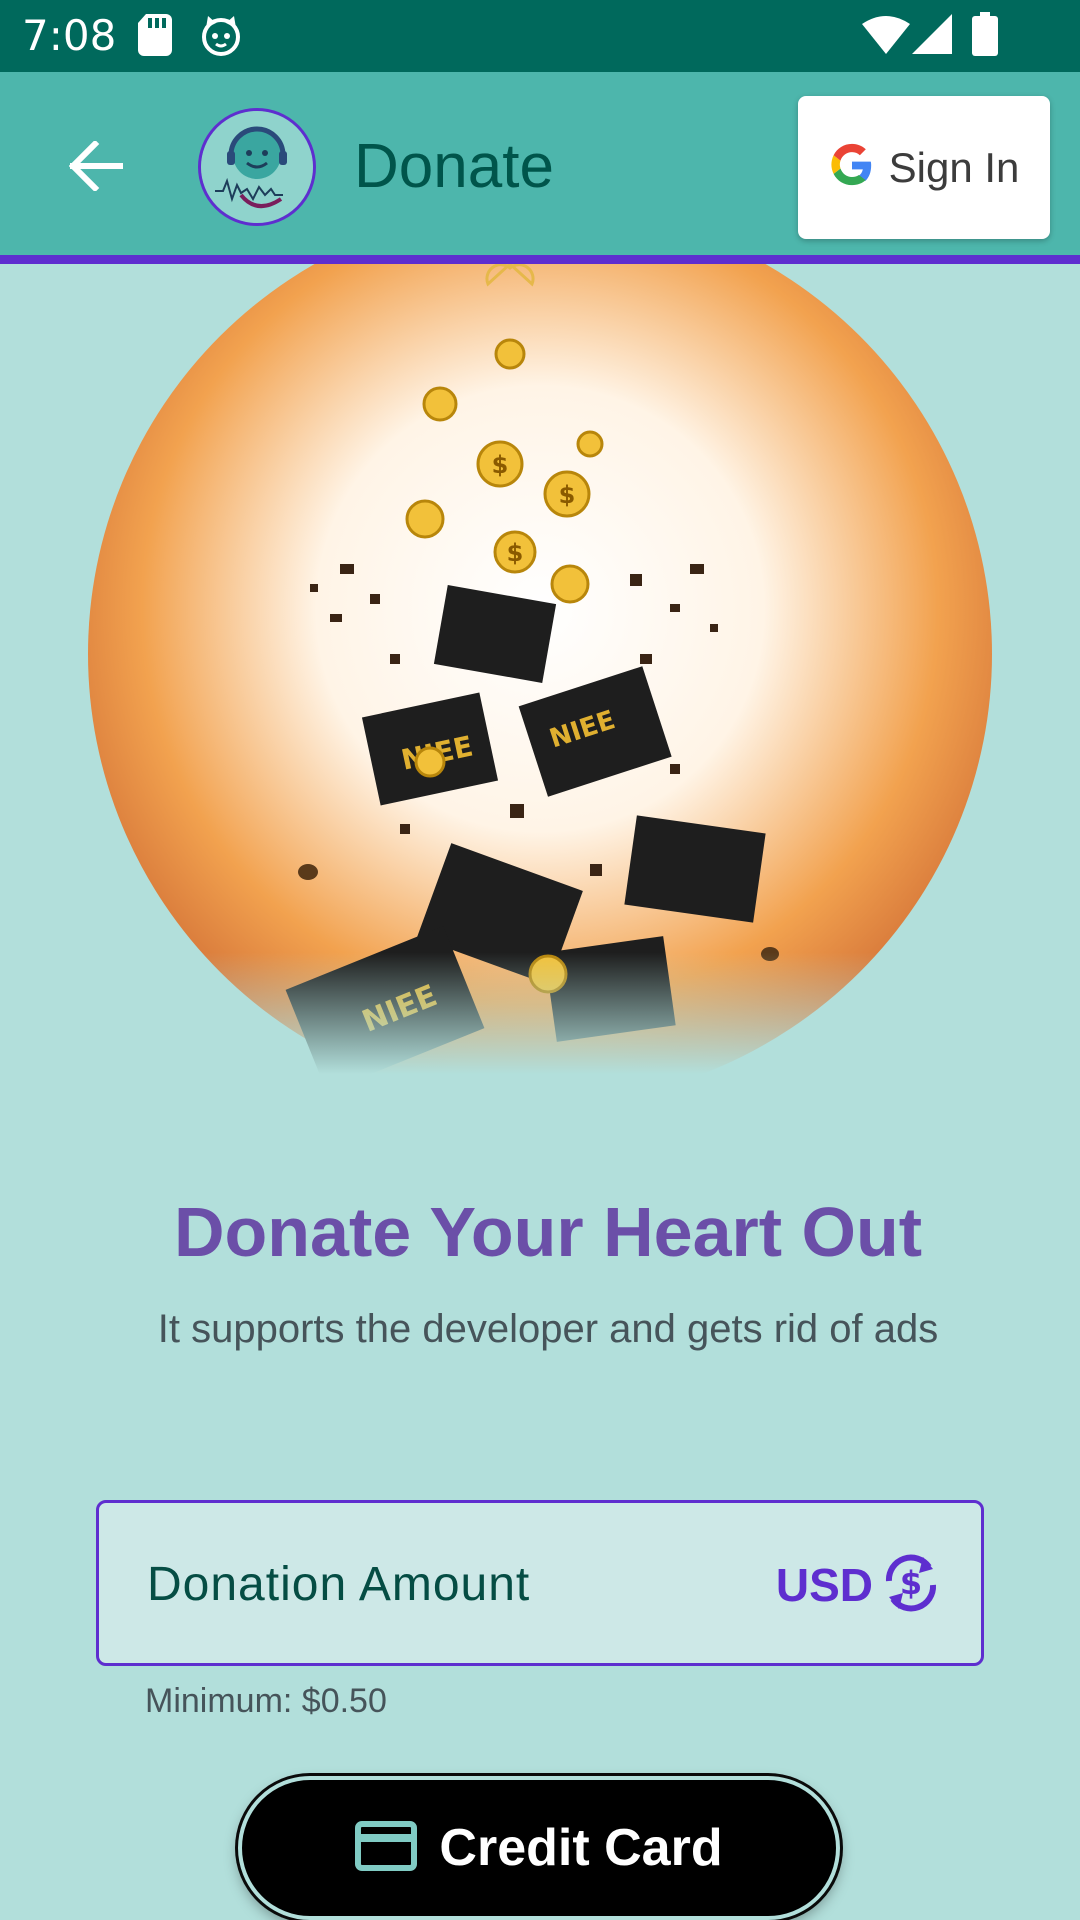  What do you see at coordinates (824, 1585) in the screenshot?
I see `currency-label: USD` at bounding box center [824, 1585].